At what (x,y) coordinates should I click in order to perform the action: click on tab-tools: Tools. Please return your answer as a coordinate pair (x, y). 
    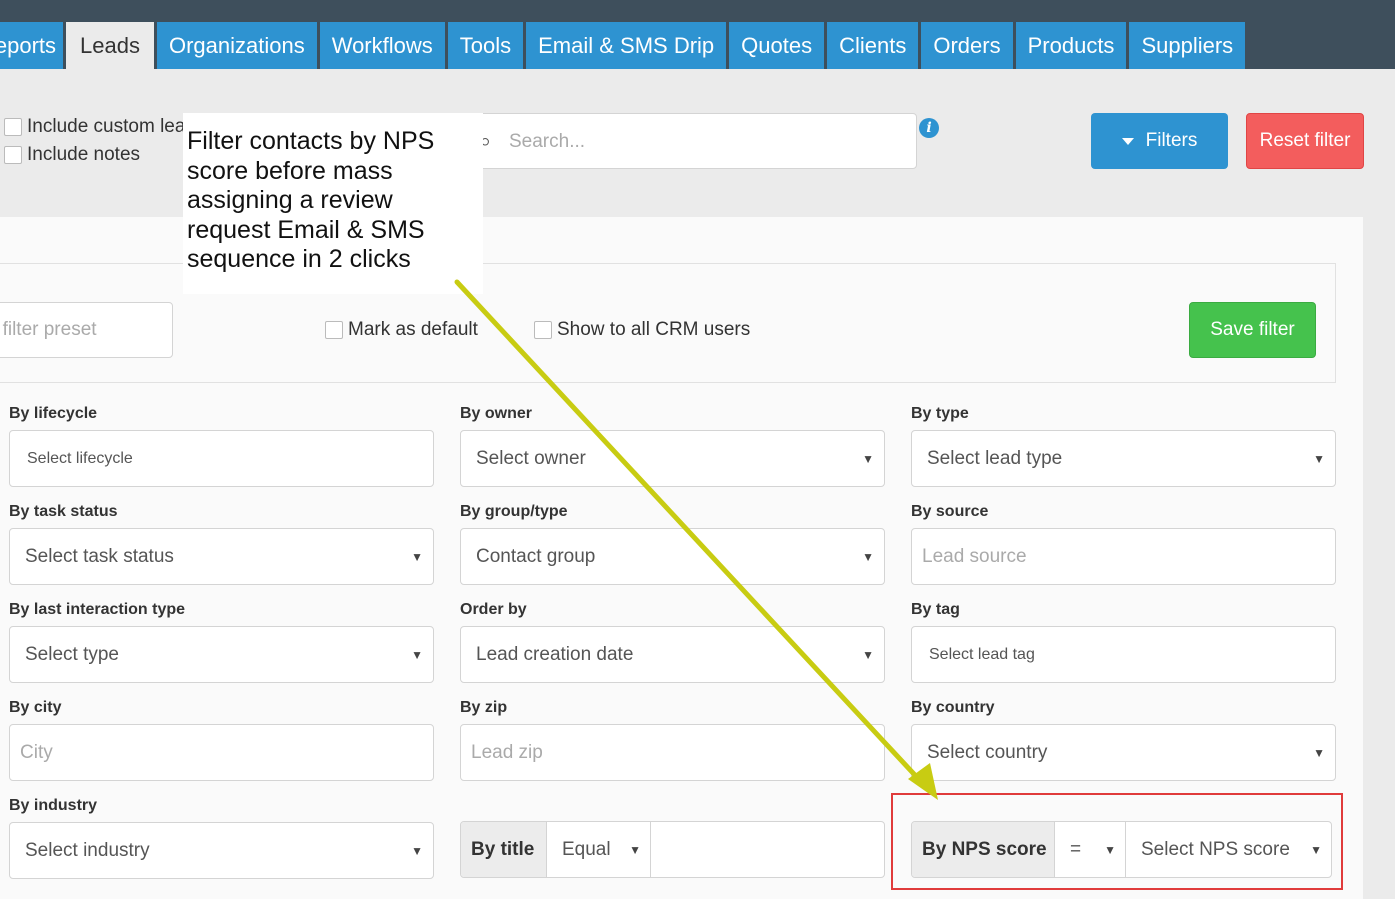
    Looking at the image, I should click on (485, 45).